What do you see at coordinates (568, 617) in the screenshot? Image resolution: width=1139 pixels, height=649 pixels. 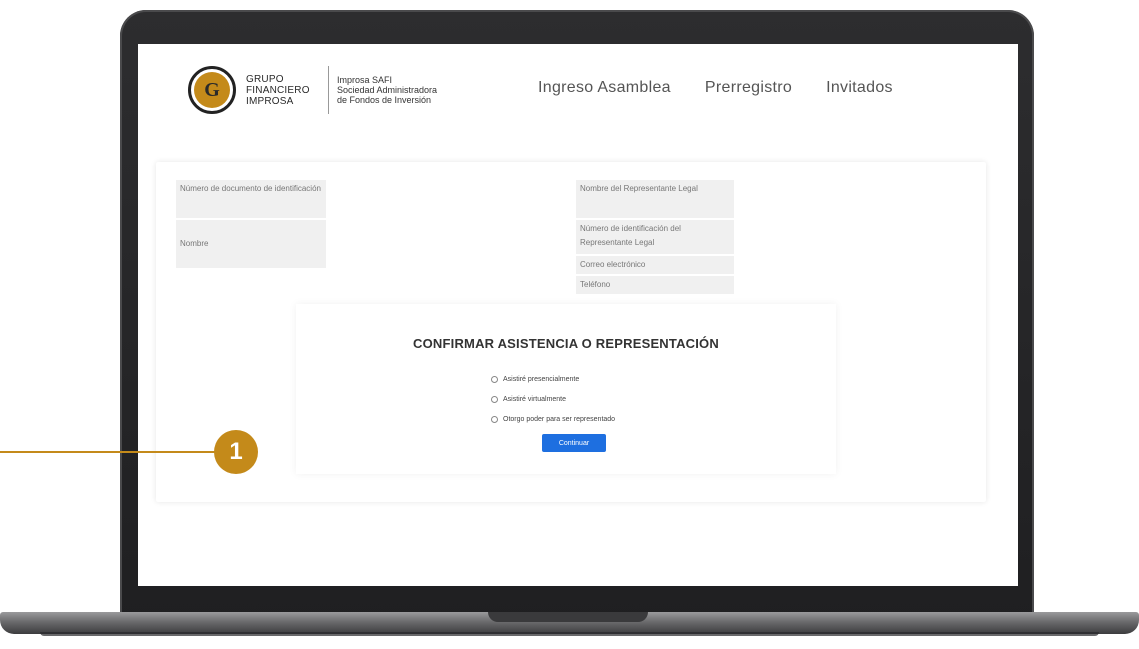 I see `laptop-notch` at bounding box center [568, 617].